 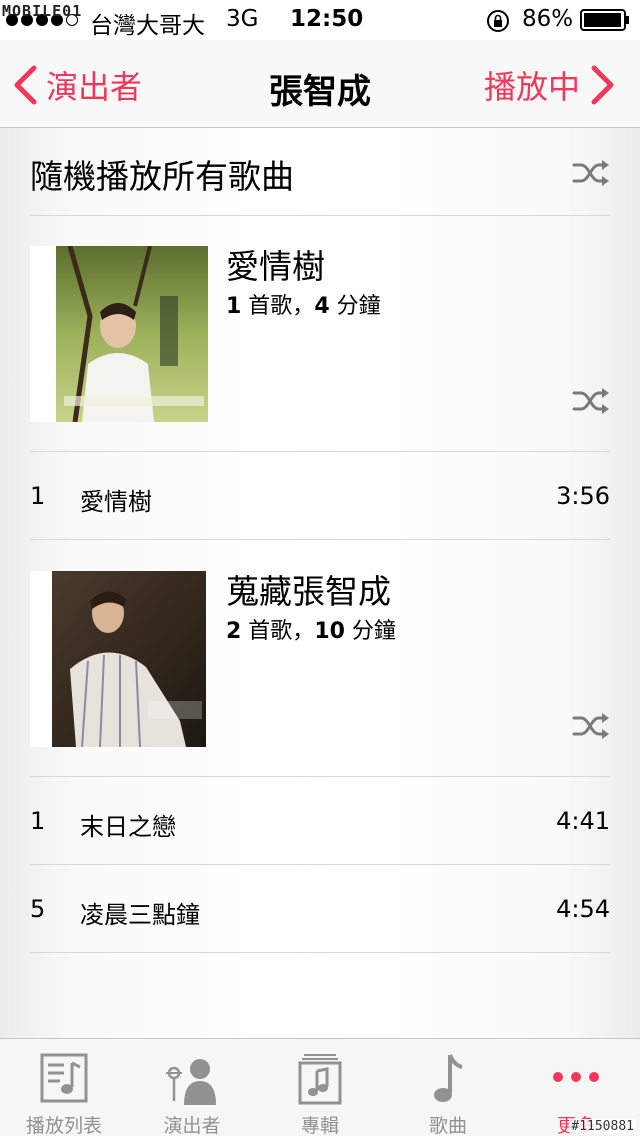 I want to click on watermark-id: #1150881, so click(x=602, y=1126).